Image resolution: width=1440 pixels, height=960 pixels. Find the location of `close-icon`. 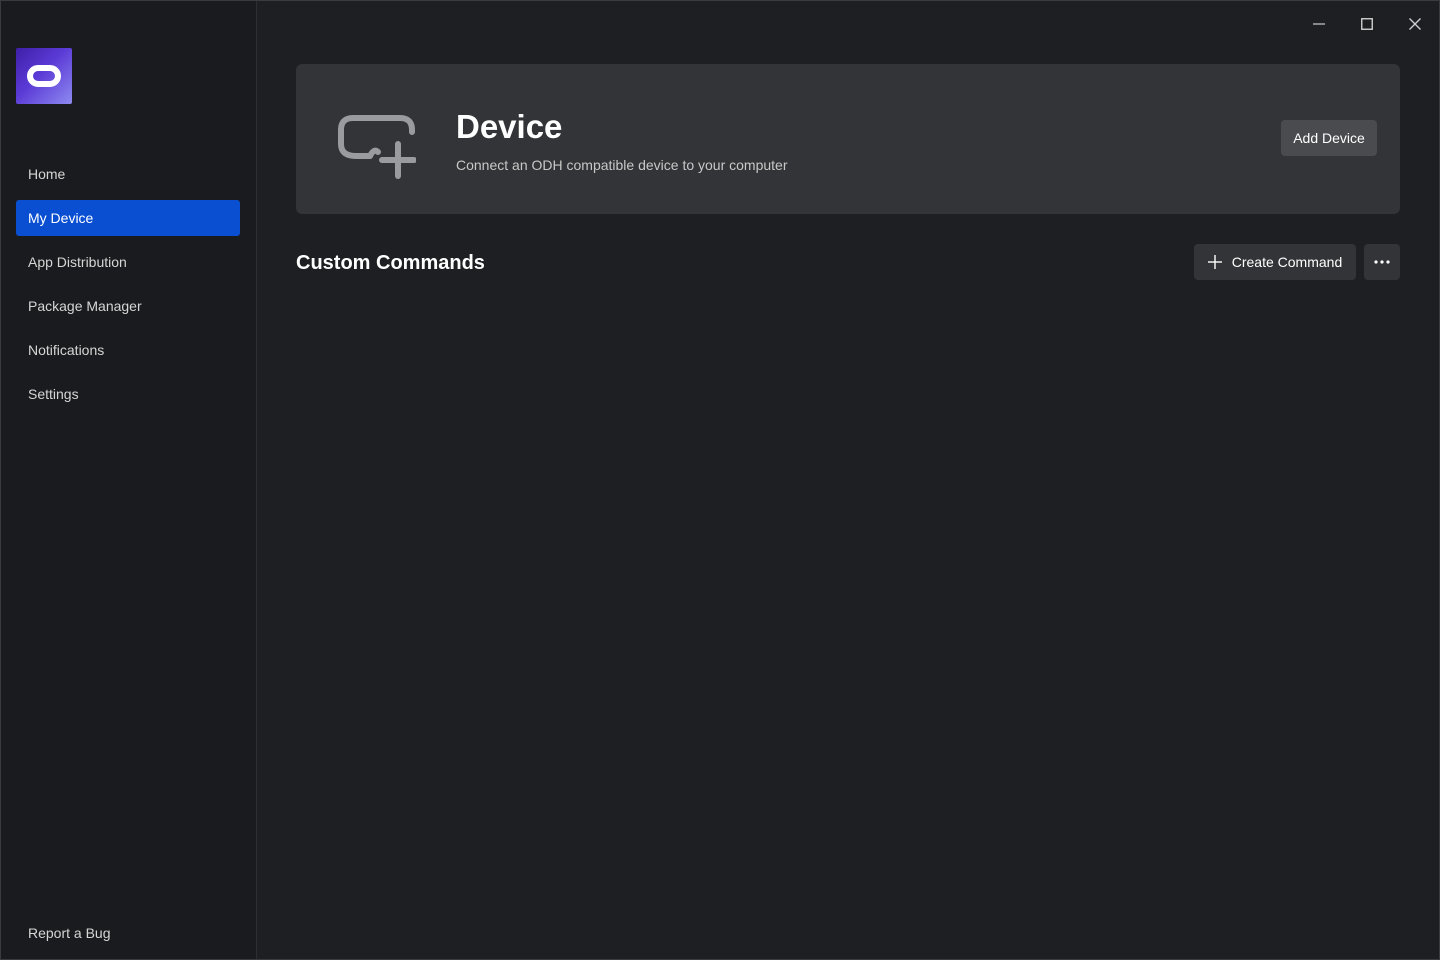

close-icon is located at coordinates (1415, 24).